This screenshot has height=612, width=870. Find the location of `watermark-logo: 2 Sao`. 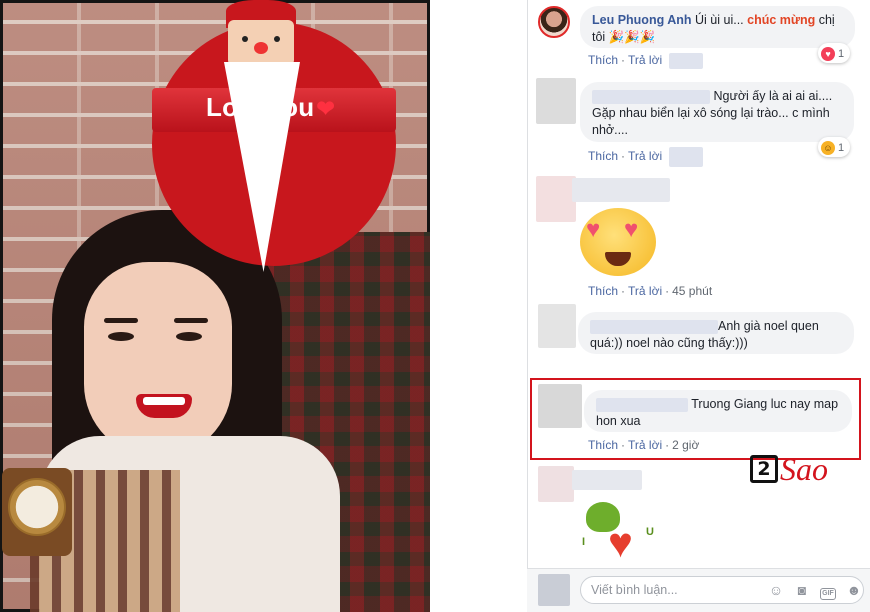

watermark-logo: 2 Sao is located at coordinates (789, 469).